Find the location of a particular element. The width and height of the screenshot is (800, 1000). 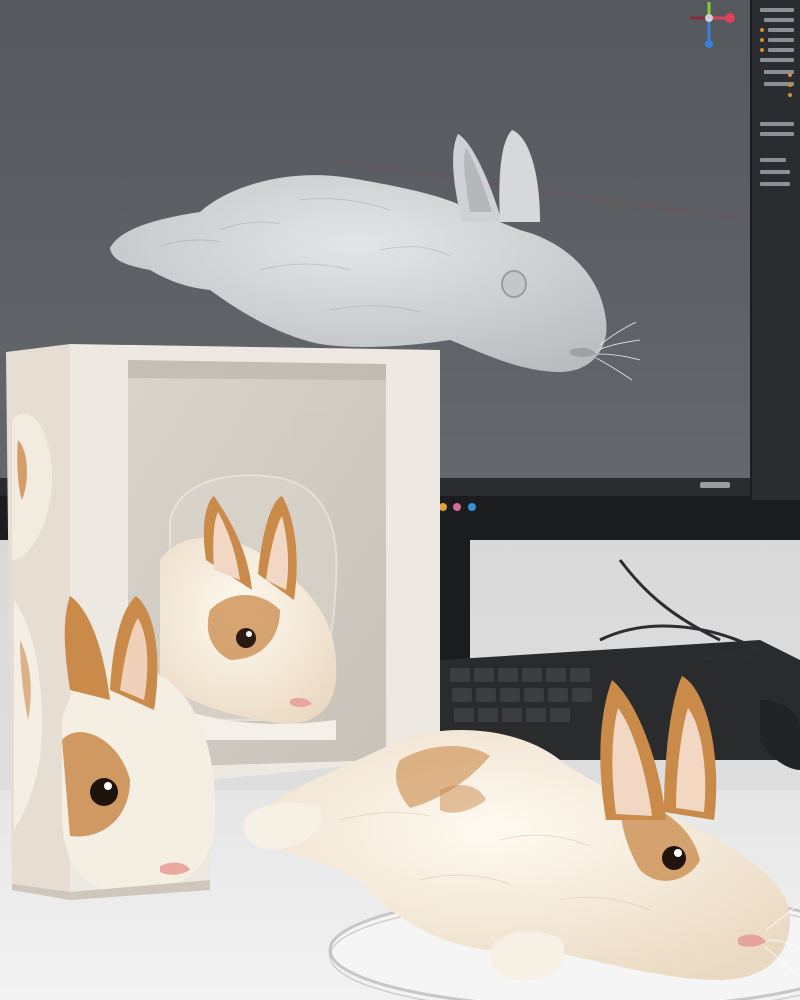

monitor-stand is located at coordinates (455, 605).